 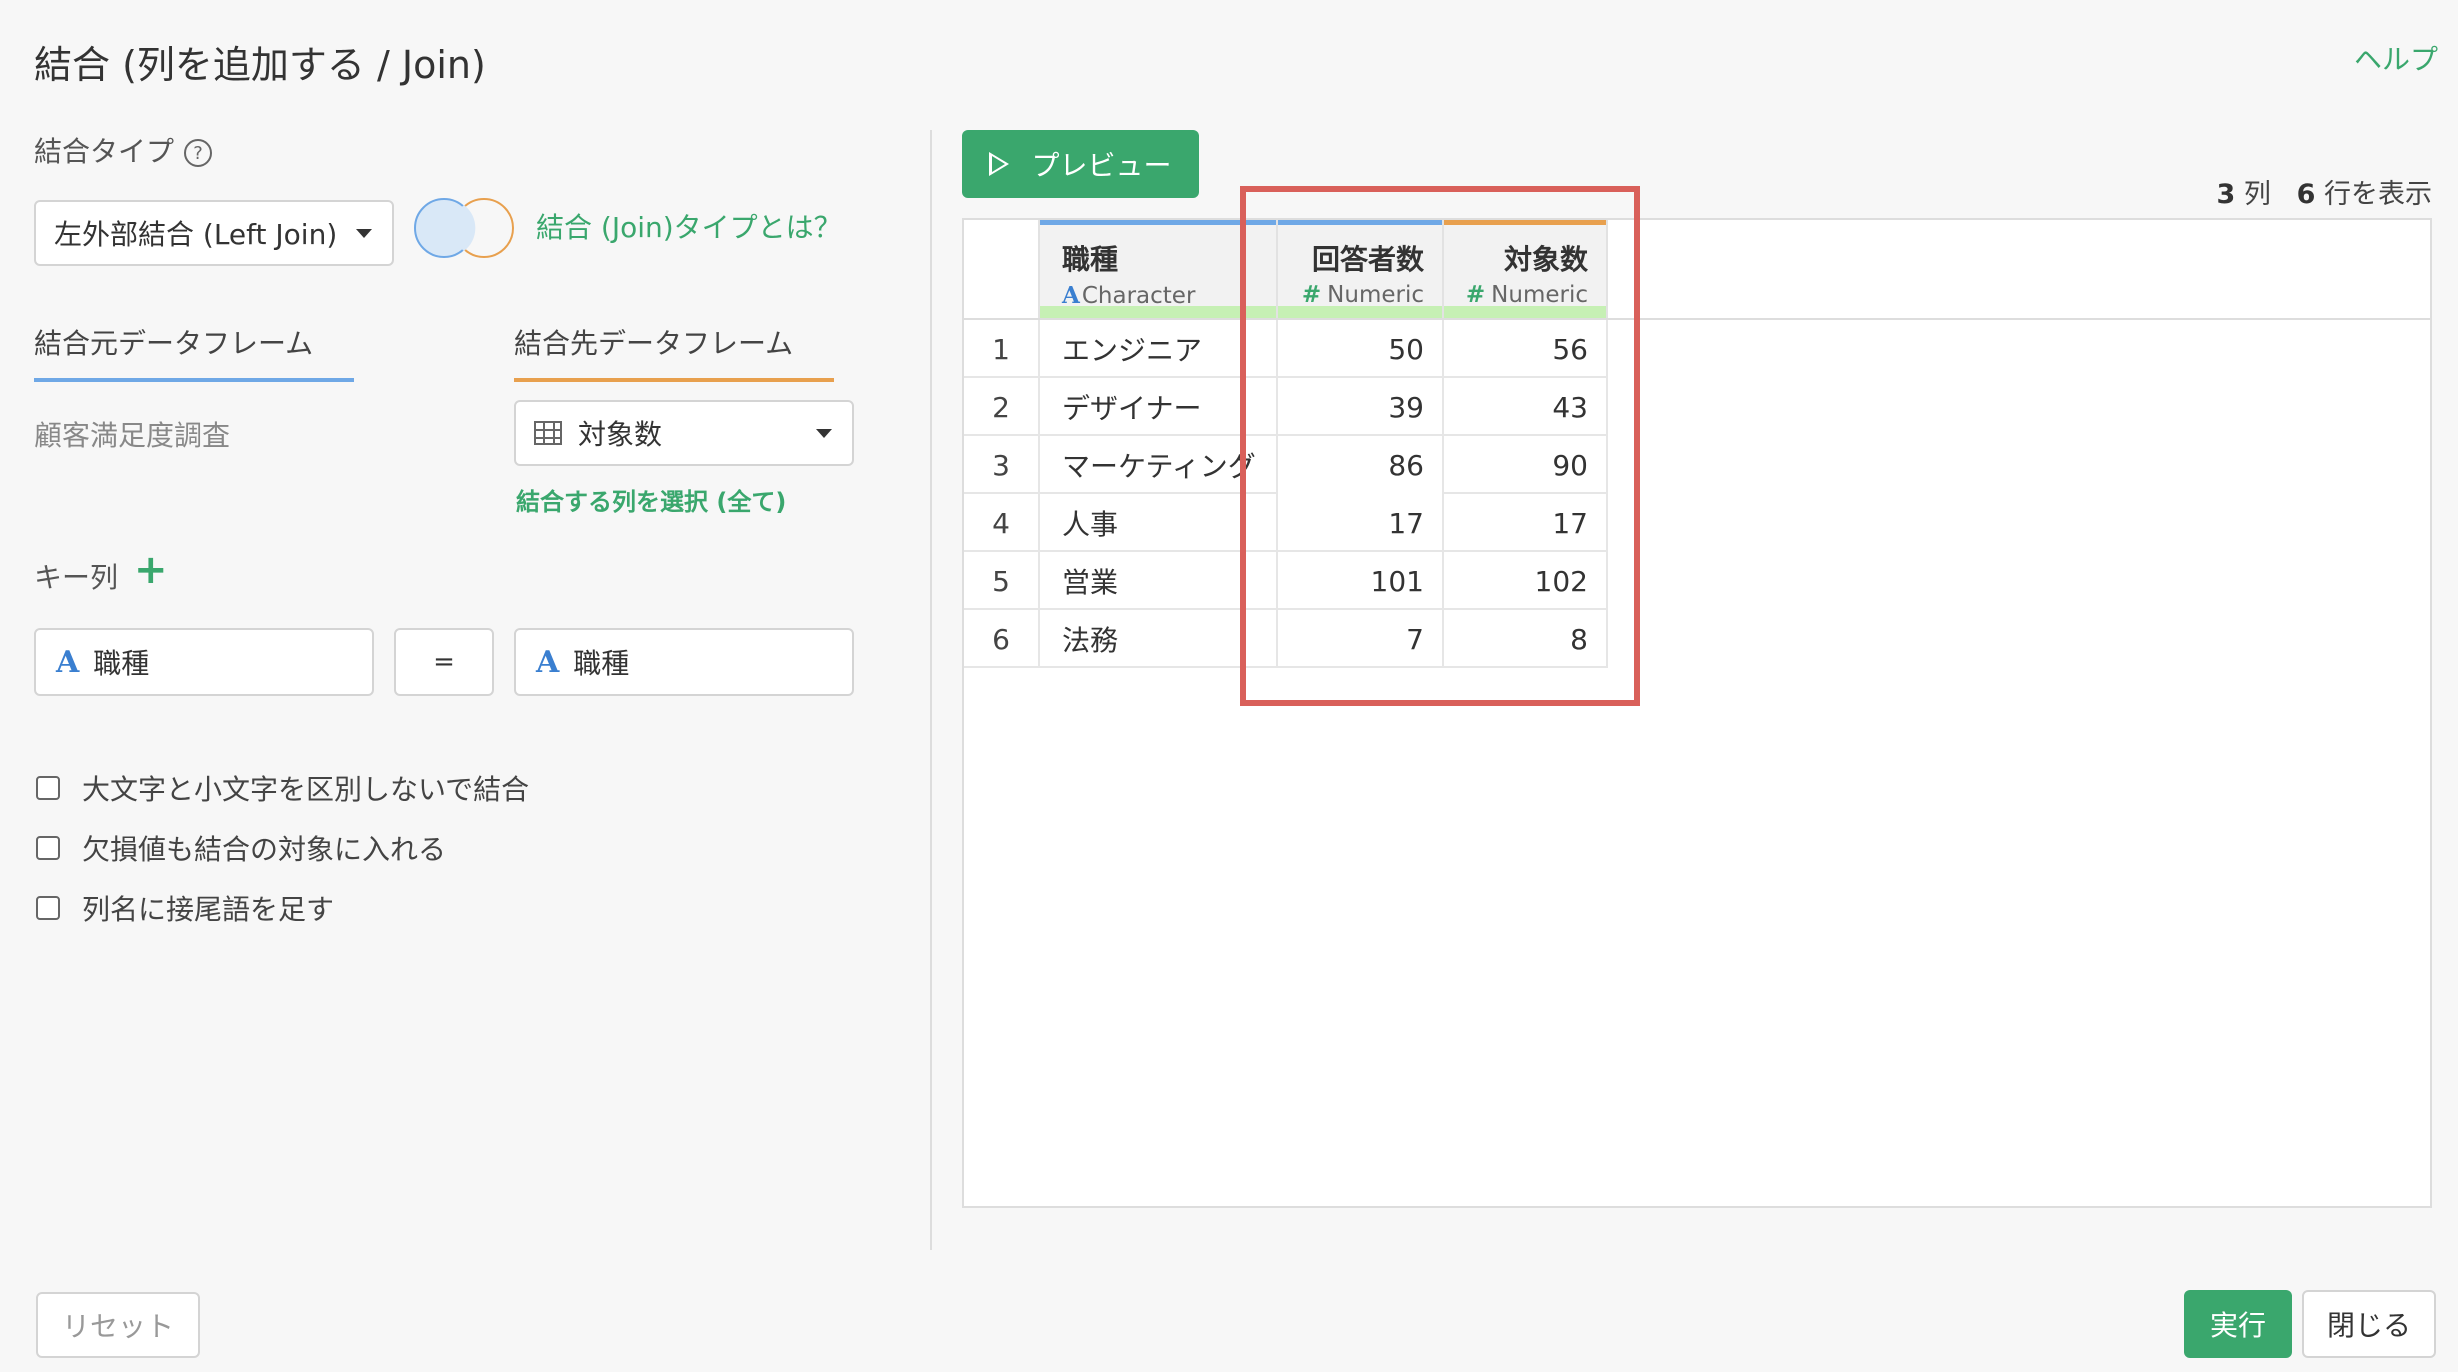 I want to click on row-col-counts: 3 列 6 行を表示, so click(x=2324, y=191).